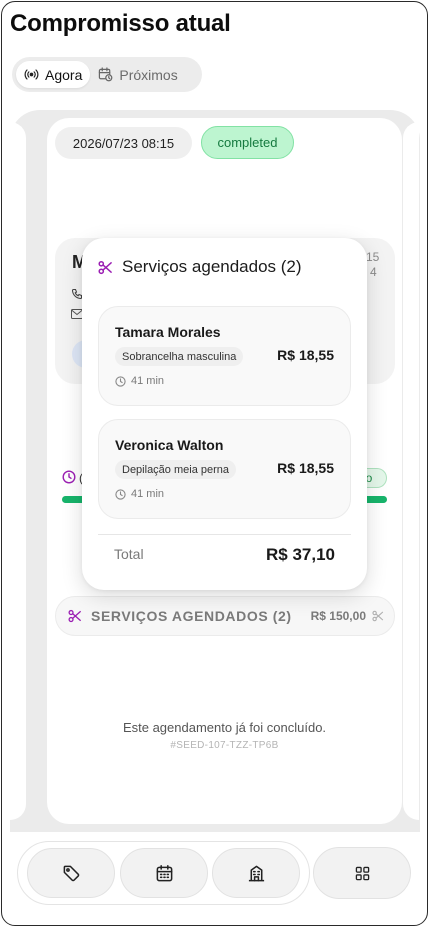 Image resolution: width=429 pixels, height=927 pixels. Describe the element at coordinates (31, 74) in the screenshot. I see `broadcast-icon` at that location.